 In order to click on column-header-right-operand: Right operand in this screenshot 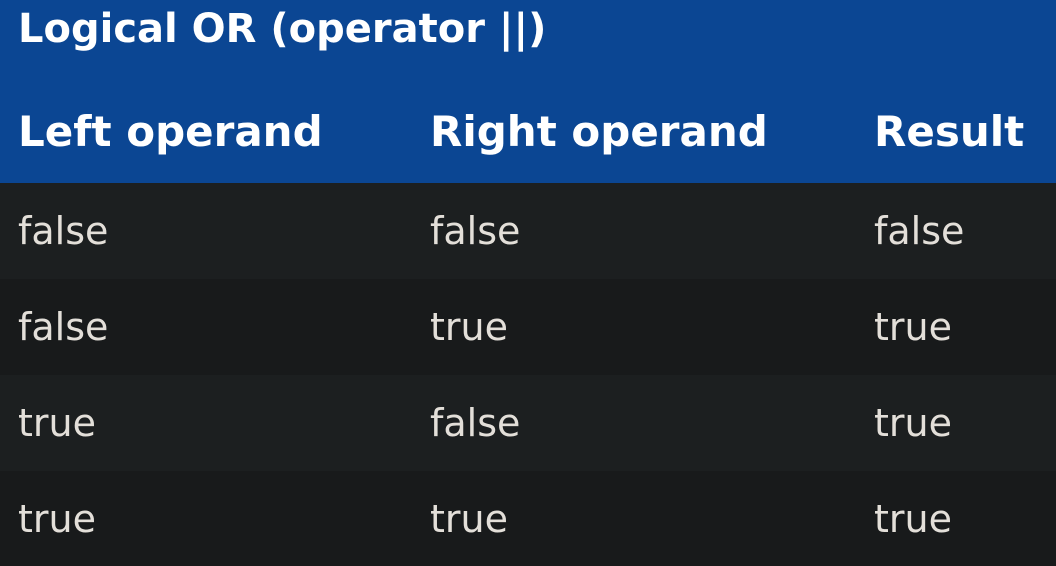, I will do `click(599, 131)`.